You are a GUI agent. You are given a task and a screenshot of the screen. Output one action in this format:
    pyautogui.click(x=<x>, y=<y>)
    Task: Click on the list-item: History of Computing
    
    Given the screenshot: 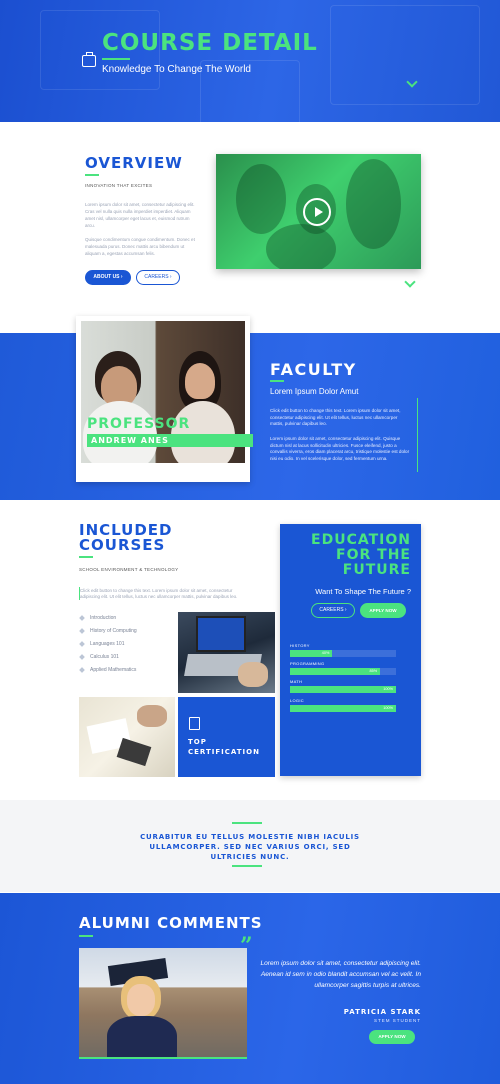 What is the action you would take?
    pyautogui.click(x=108, y=630)
    